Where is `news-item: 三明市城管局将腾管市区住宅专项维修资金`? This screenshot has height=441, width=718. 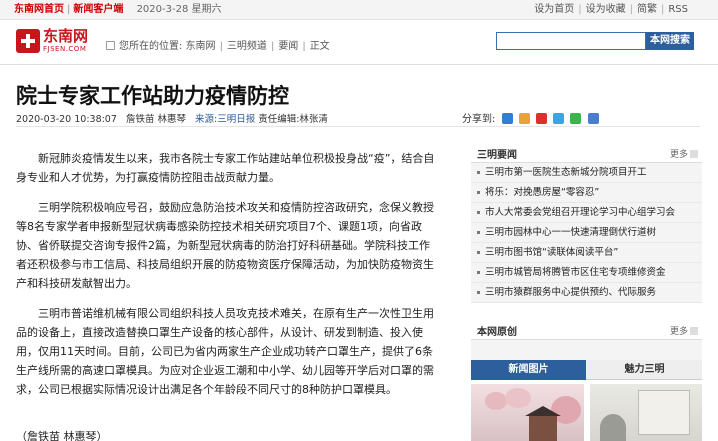 news-item: 三明市城管局将腾管市区住宅专项维修资金 is located at coordinates (586, 273).